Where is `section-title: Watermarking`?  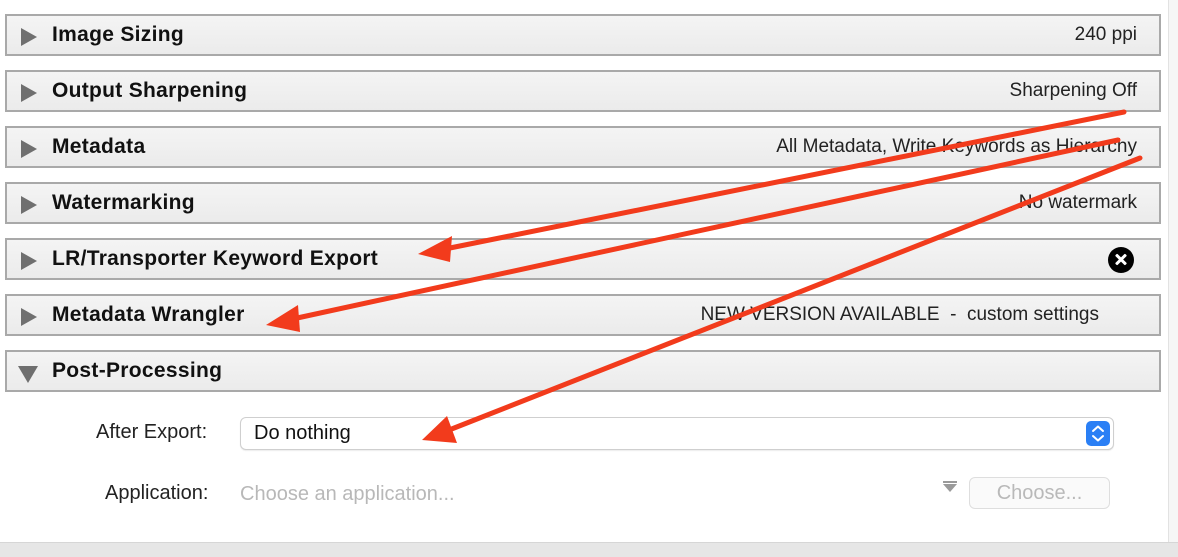
section-title: Watermarking is located at coordinates (123, 202).